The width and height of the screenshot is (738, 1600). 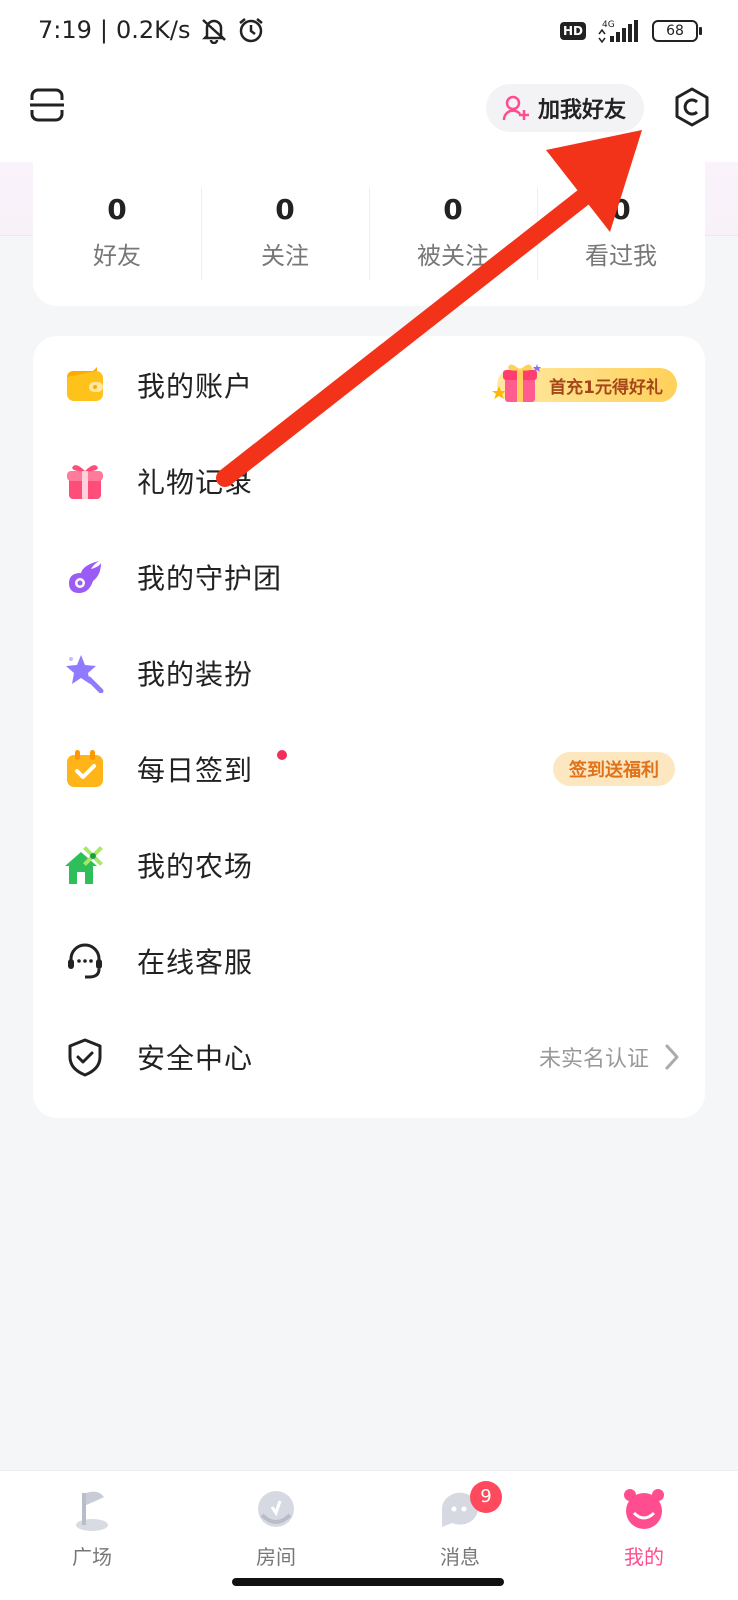 I want to click on menu-item-label: 我的农场, so click(x=195, y=866).